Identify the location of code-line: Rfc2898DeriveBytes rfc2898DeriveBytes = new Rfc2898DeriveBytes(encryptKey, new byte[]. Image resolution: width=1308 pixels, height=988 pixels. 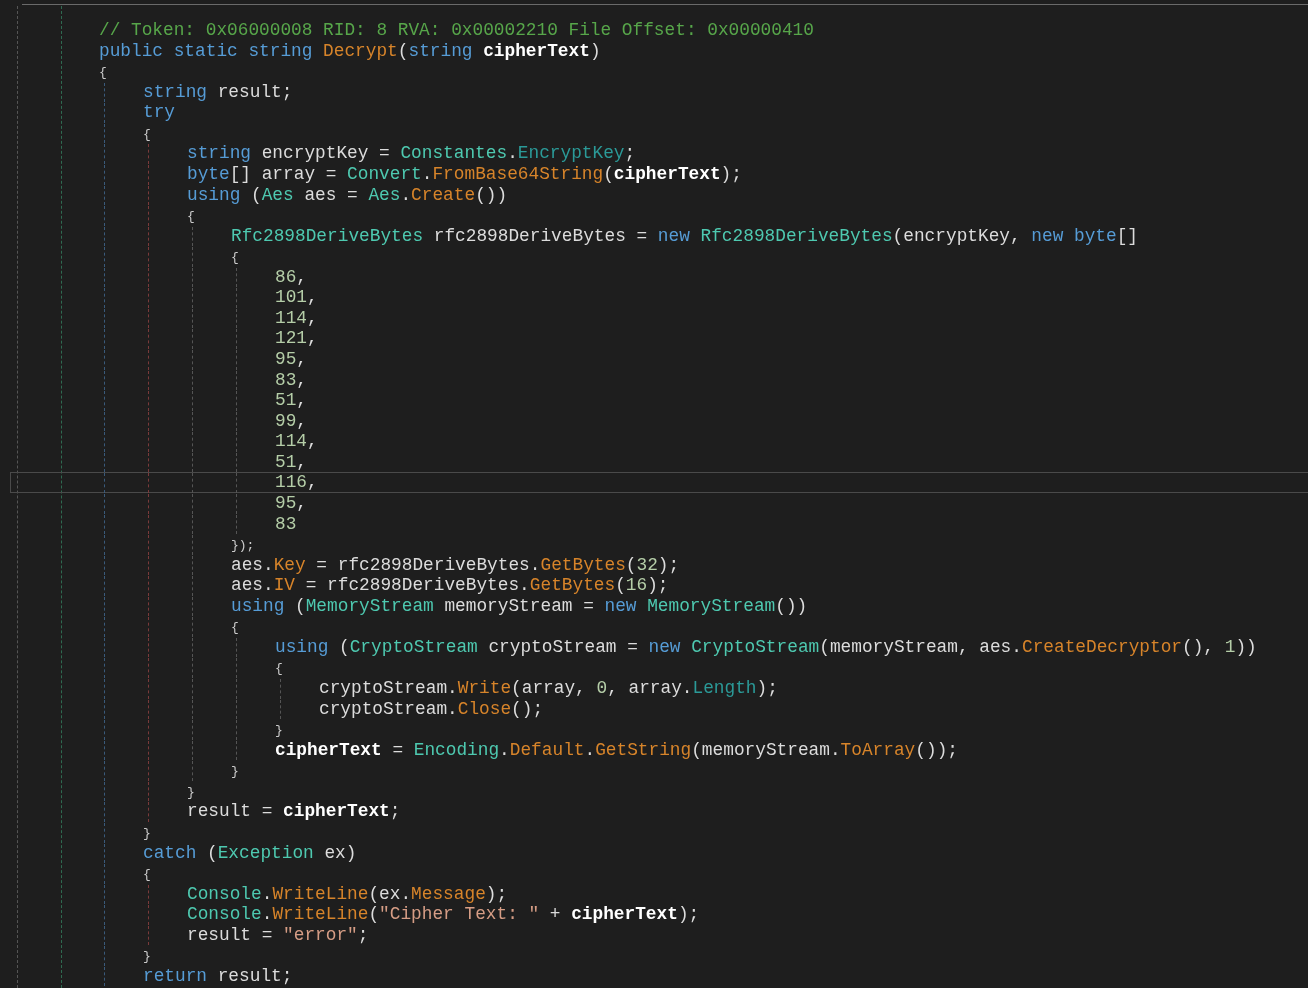
(685, 235).